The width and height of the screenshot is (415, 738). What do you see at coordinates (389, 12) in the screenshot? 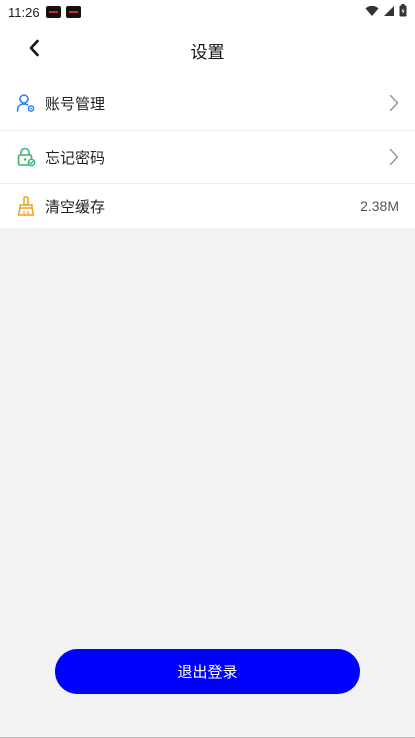
I see `cell-signal-icon` at bounding box center [389, 12].